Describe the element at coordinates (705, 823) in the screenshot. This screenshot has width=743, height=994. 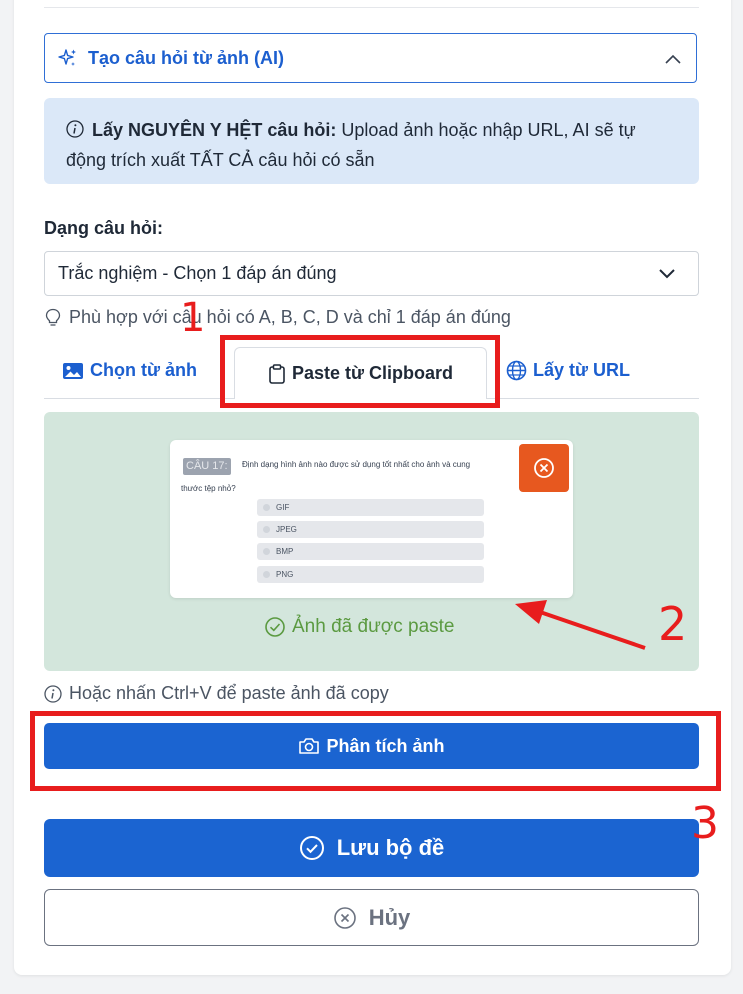
I see `step-number-3: 3` at that location.